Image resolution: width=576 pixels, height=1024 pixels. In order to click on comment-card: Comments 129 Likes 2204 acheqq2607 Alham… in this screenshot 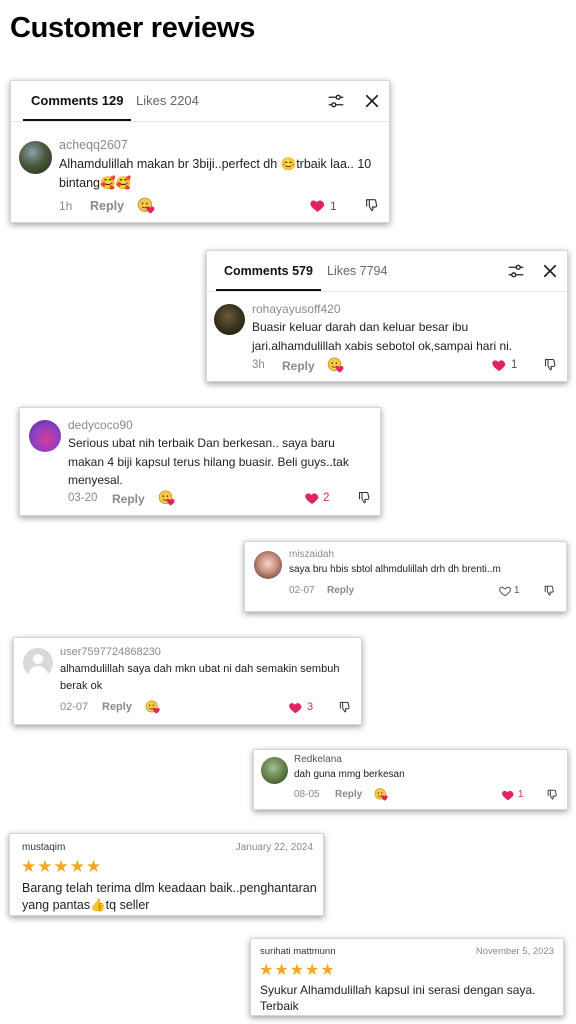, I will do `click(200, 151)`.